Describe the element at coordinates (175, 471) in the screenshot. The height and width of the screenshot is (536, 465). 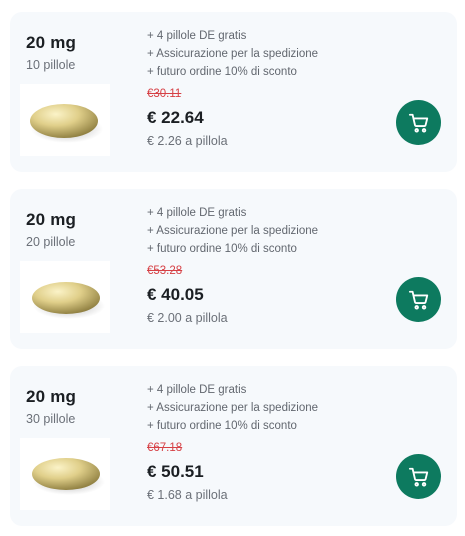
I see `price: € 50.51` at that location.